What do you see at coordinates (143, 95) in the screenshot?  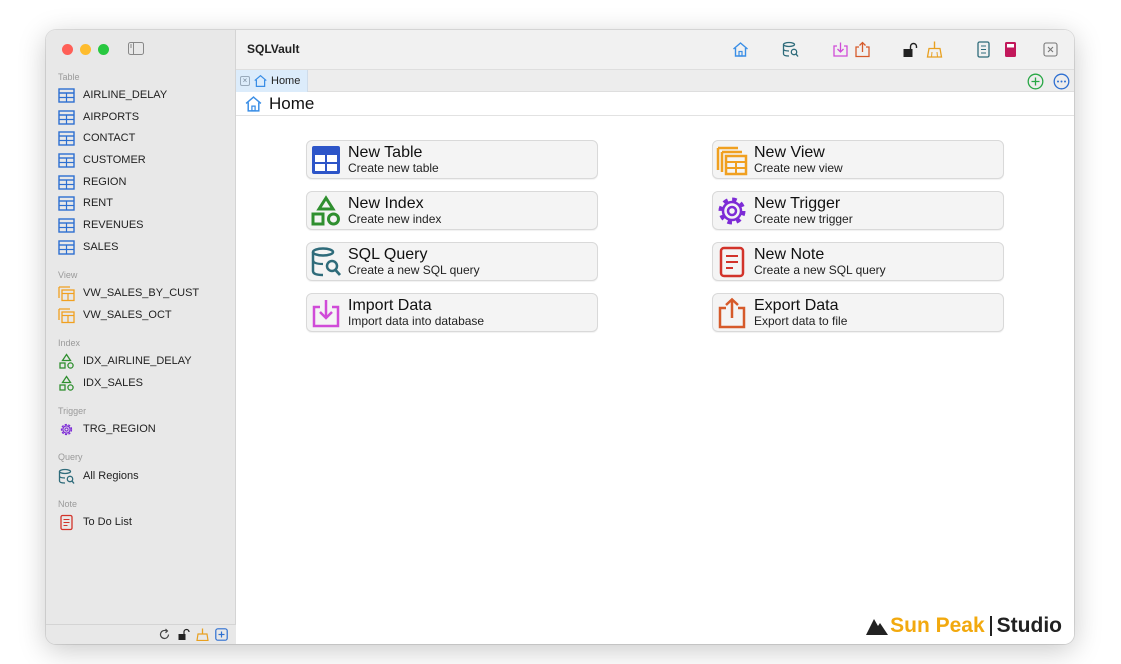 I see `sidebar-item-airline-delay: AIRLINE_DELAY` at bounding box center [143, 95].